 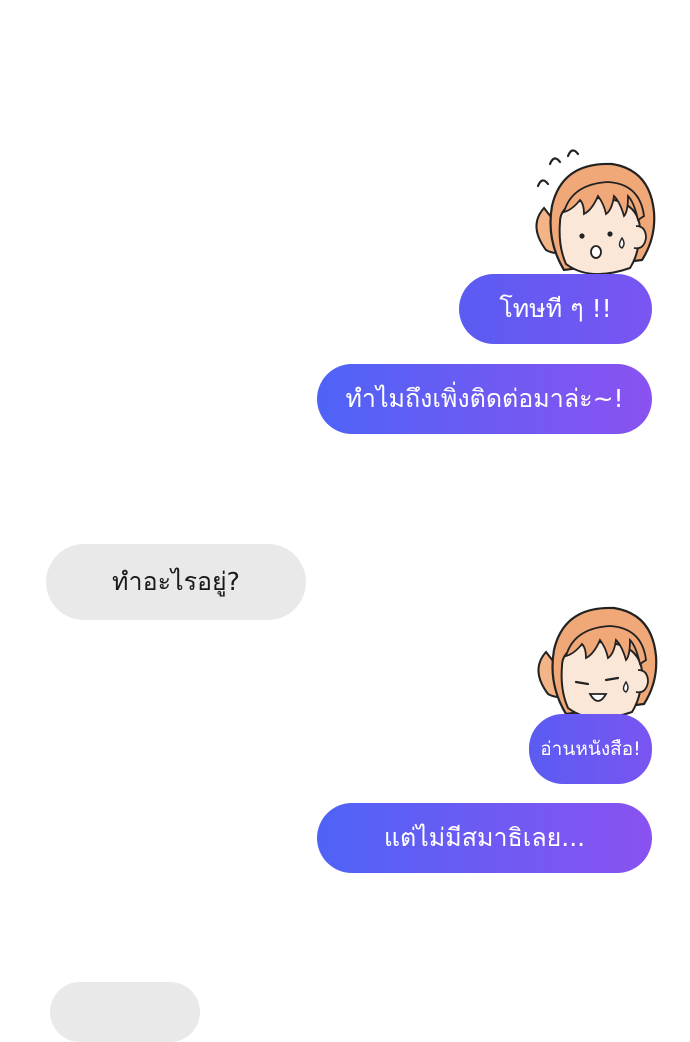 I want to click on message-text: โทษที ๆ !!, so click(x=555, y=308).